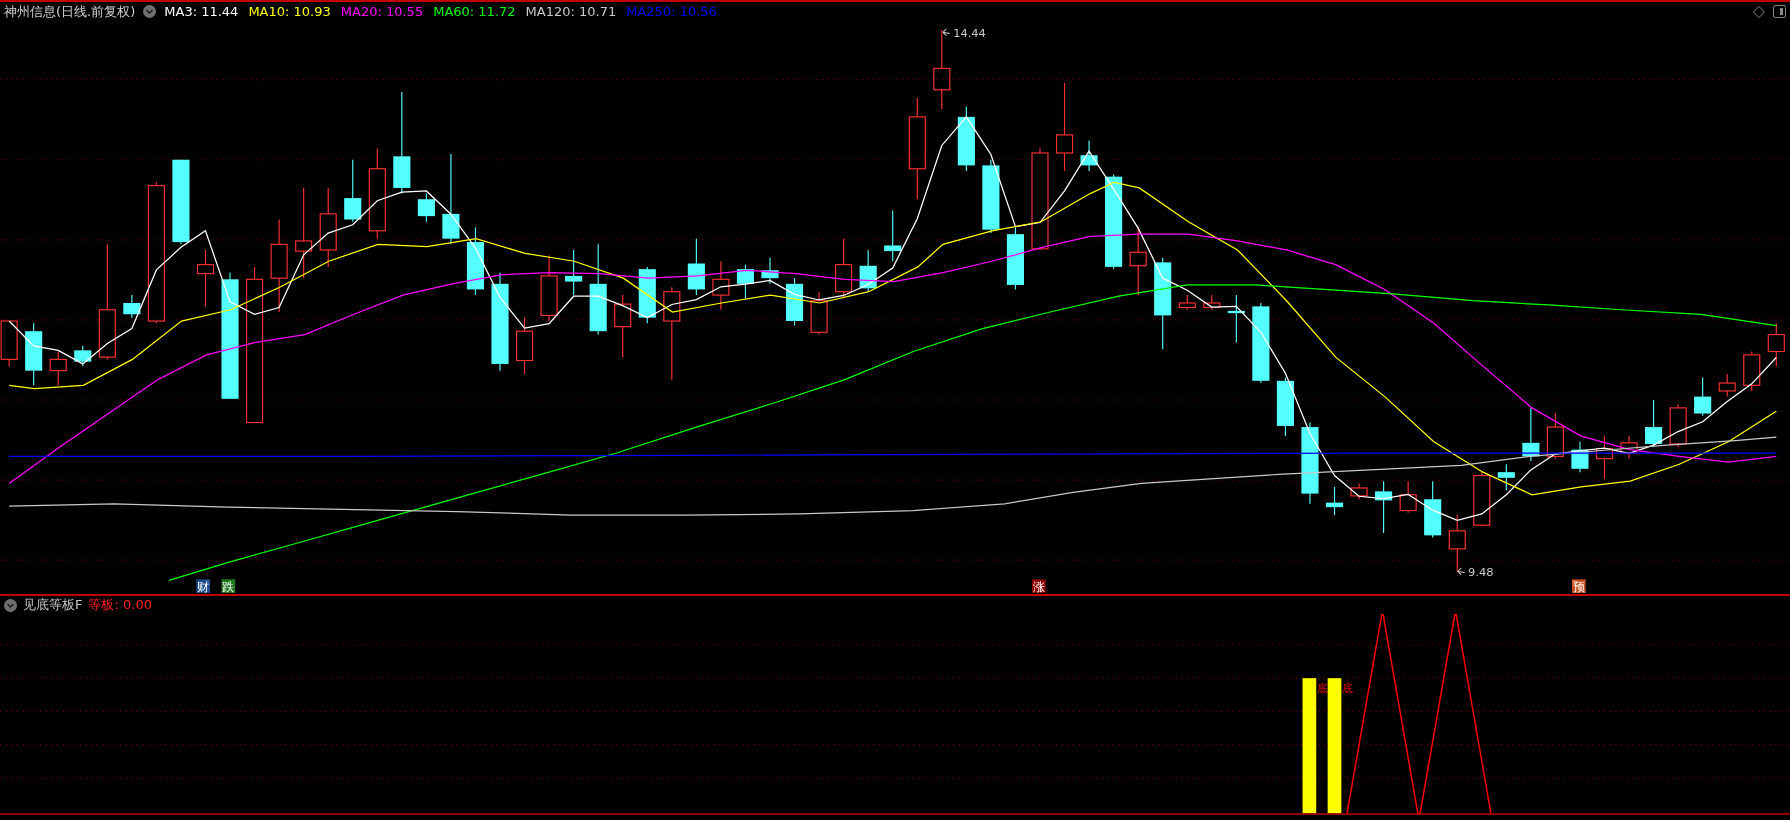 The height and width of the screenshot is (820, 1790). I want to click on moving-average-legend: MA60: 11.72, so click(474, 11).